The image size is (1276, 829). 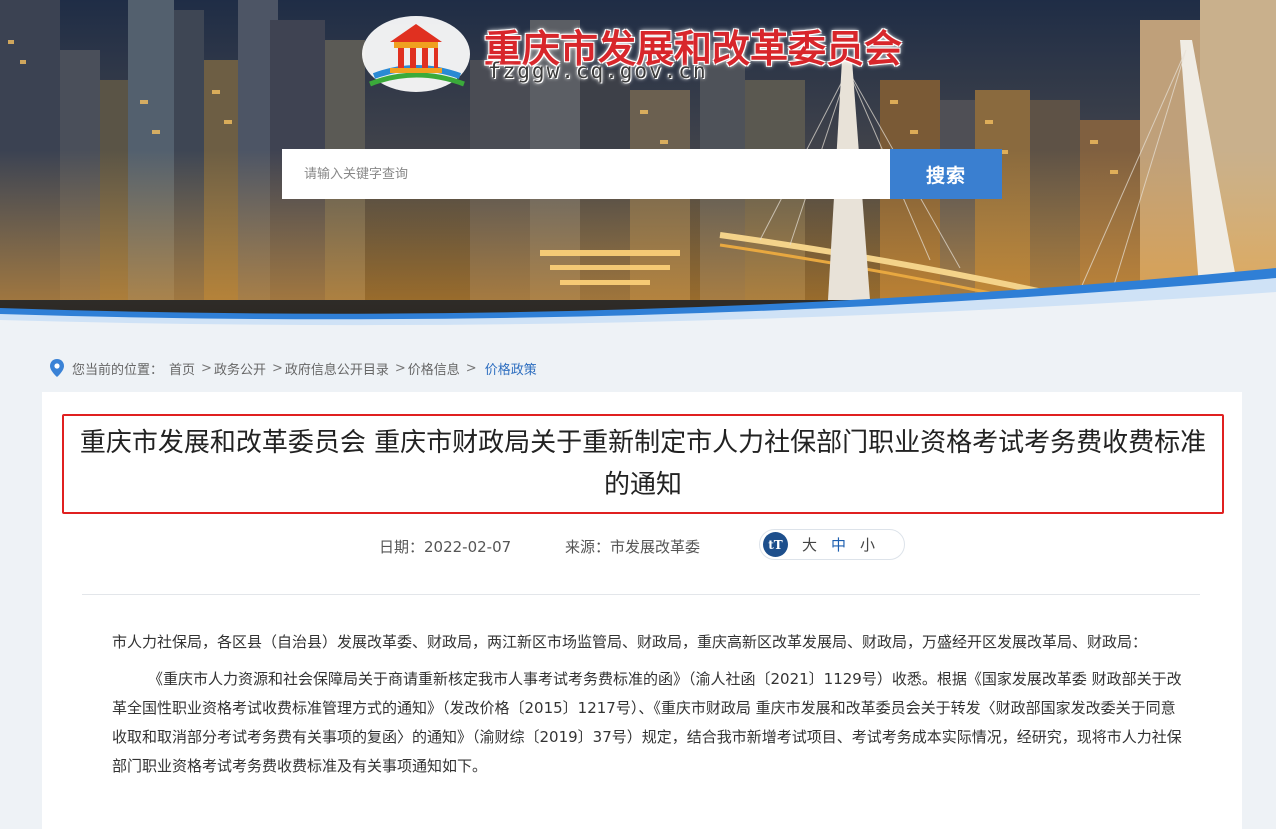 I want to click on article-meta: 日期：2022-02-07 来源：市发展改革委 tT 大 中 小, so click(x=642, y=544).